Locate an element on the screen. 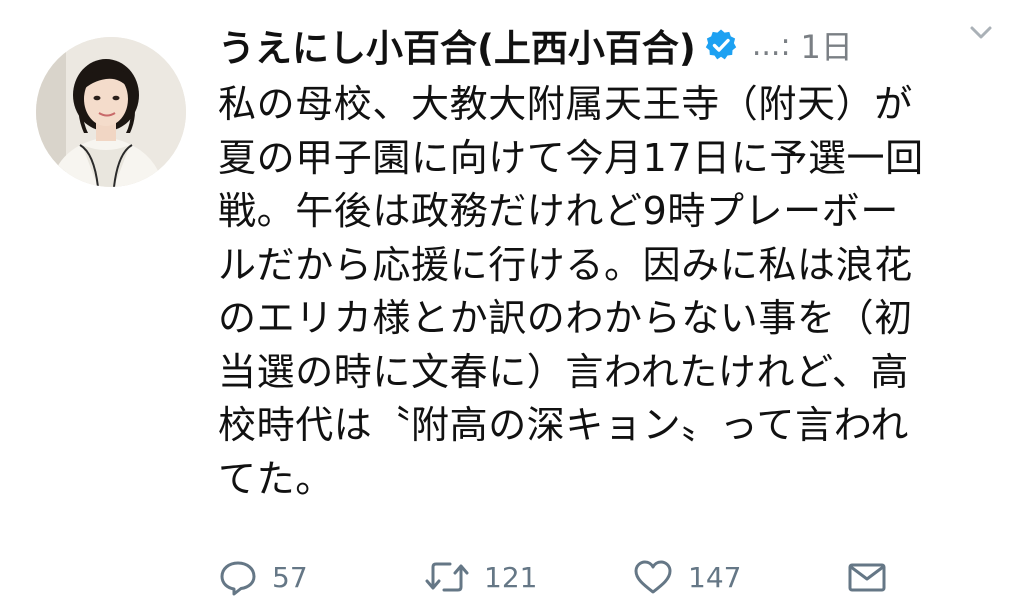 This screenshot has width=1024, height=616. reply-button: 57 is located at coordinates (263, 577).